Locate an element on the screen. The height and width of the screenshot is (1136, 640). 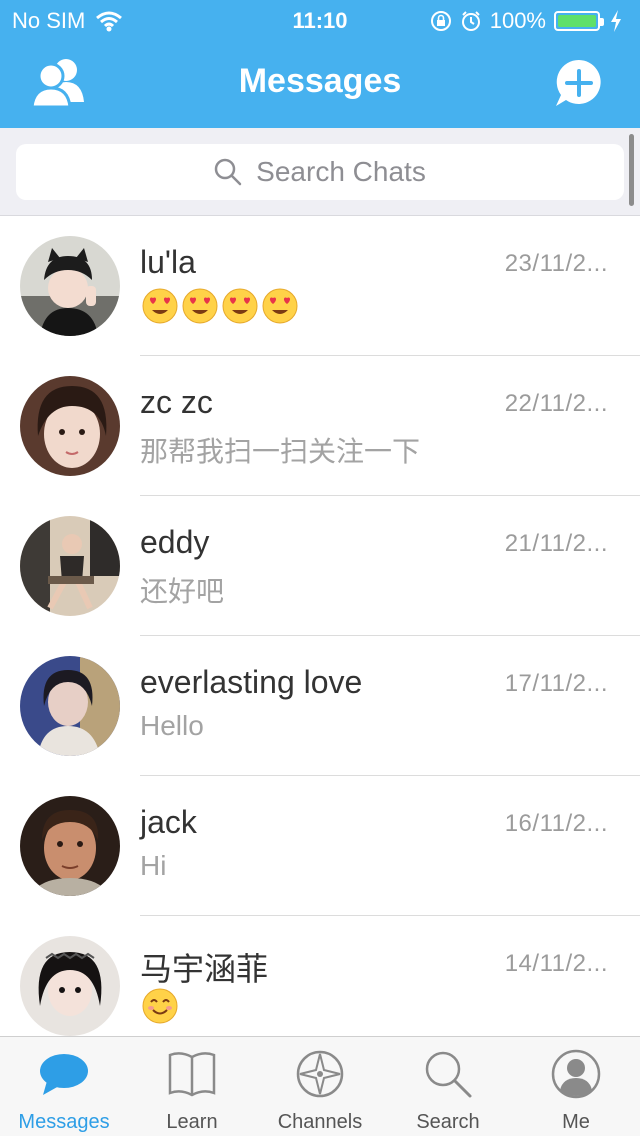
chat-message: 那帮我扫一扫关注一下 is located at coordinates (280, 451).